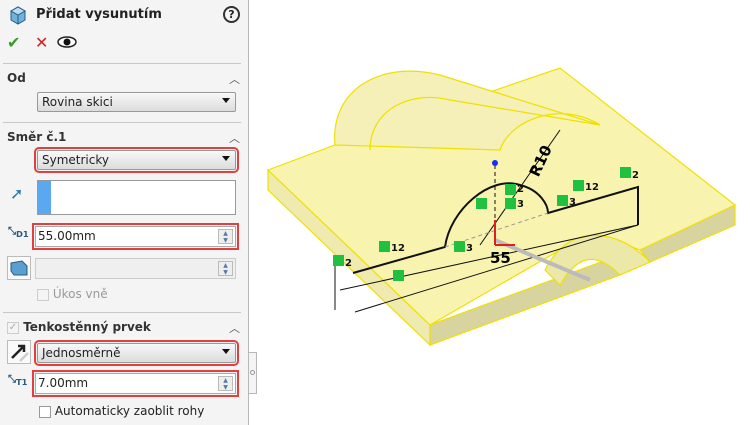  Describe the element at coordinates (136, 102) in the screenshot. I see `od-dropdown: Rovina skici` at that location.